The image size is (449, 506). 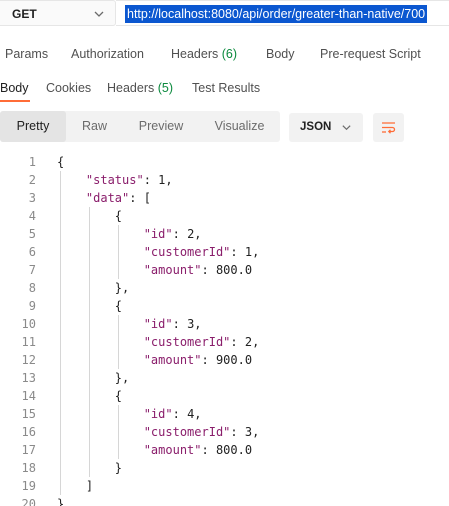 What do you see at coordinates (94, 126) in the screenshot?
I see `raw-button: Raw` at bounding box center [94, 126].